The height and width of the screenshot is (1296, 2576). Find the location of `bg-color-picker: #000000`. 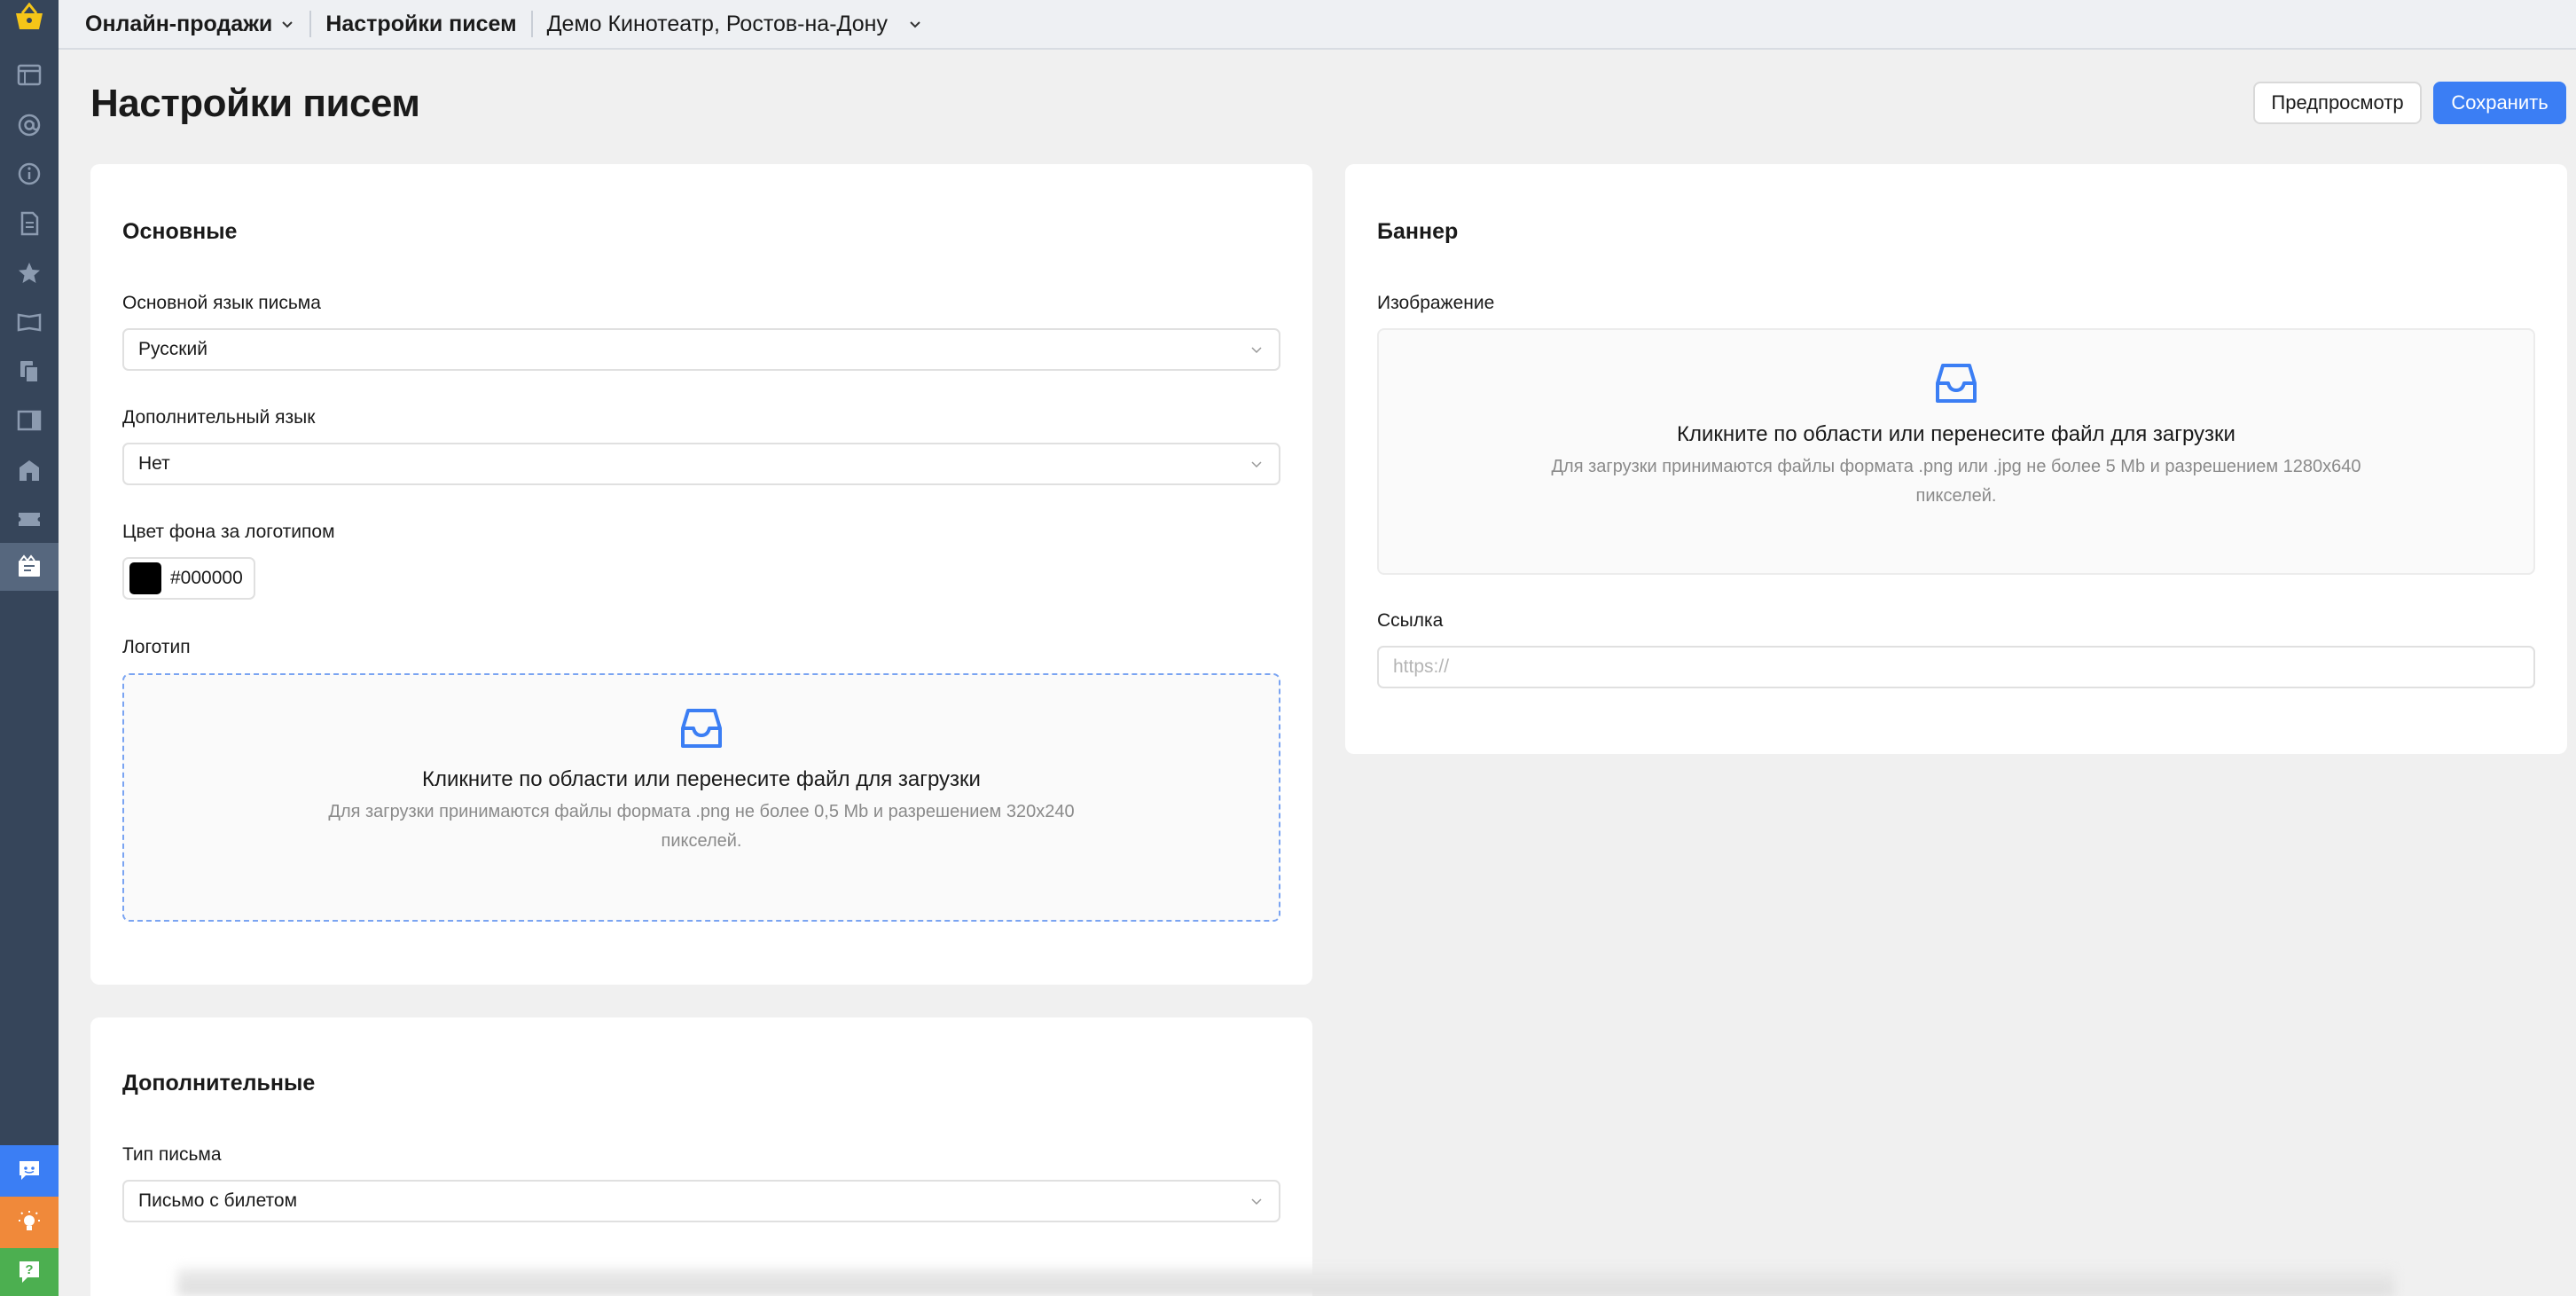

bg-color-picker: #000000 is located at coordinates (188, 579).